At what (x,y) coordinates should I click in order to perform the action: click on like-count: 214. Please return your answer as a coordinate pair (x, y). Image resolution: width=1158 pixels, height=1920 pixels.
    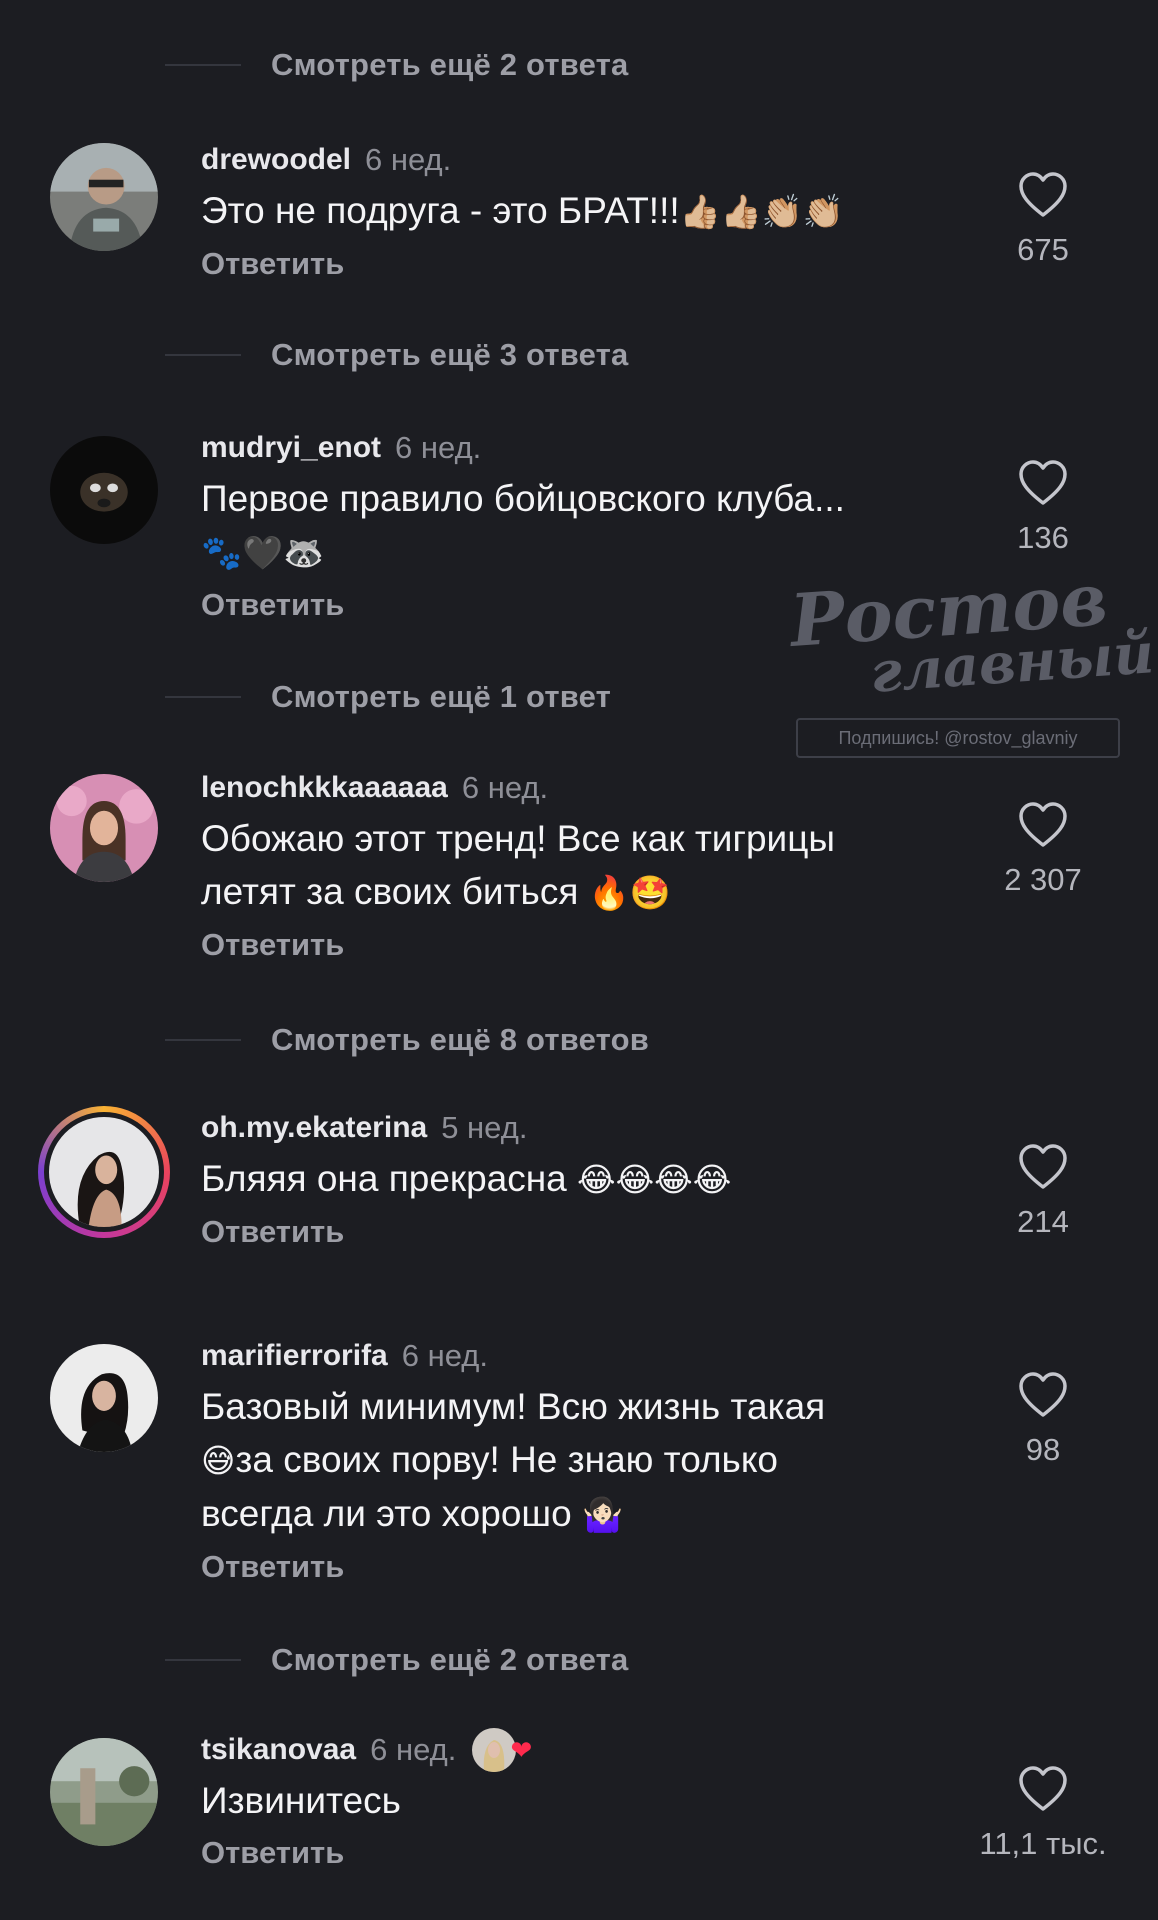
    Looking at the image, I should click on (1043, 1221).